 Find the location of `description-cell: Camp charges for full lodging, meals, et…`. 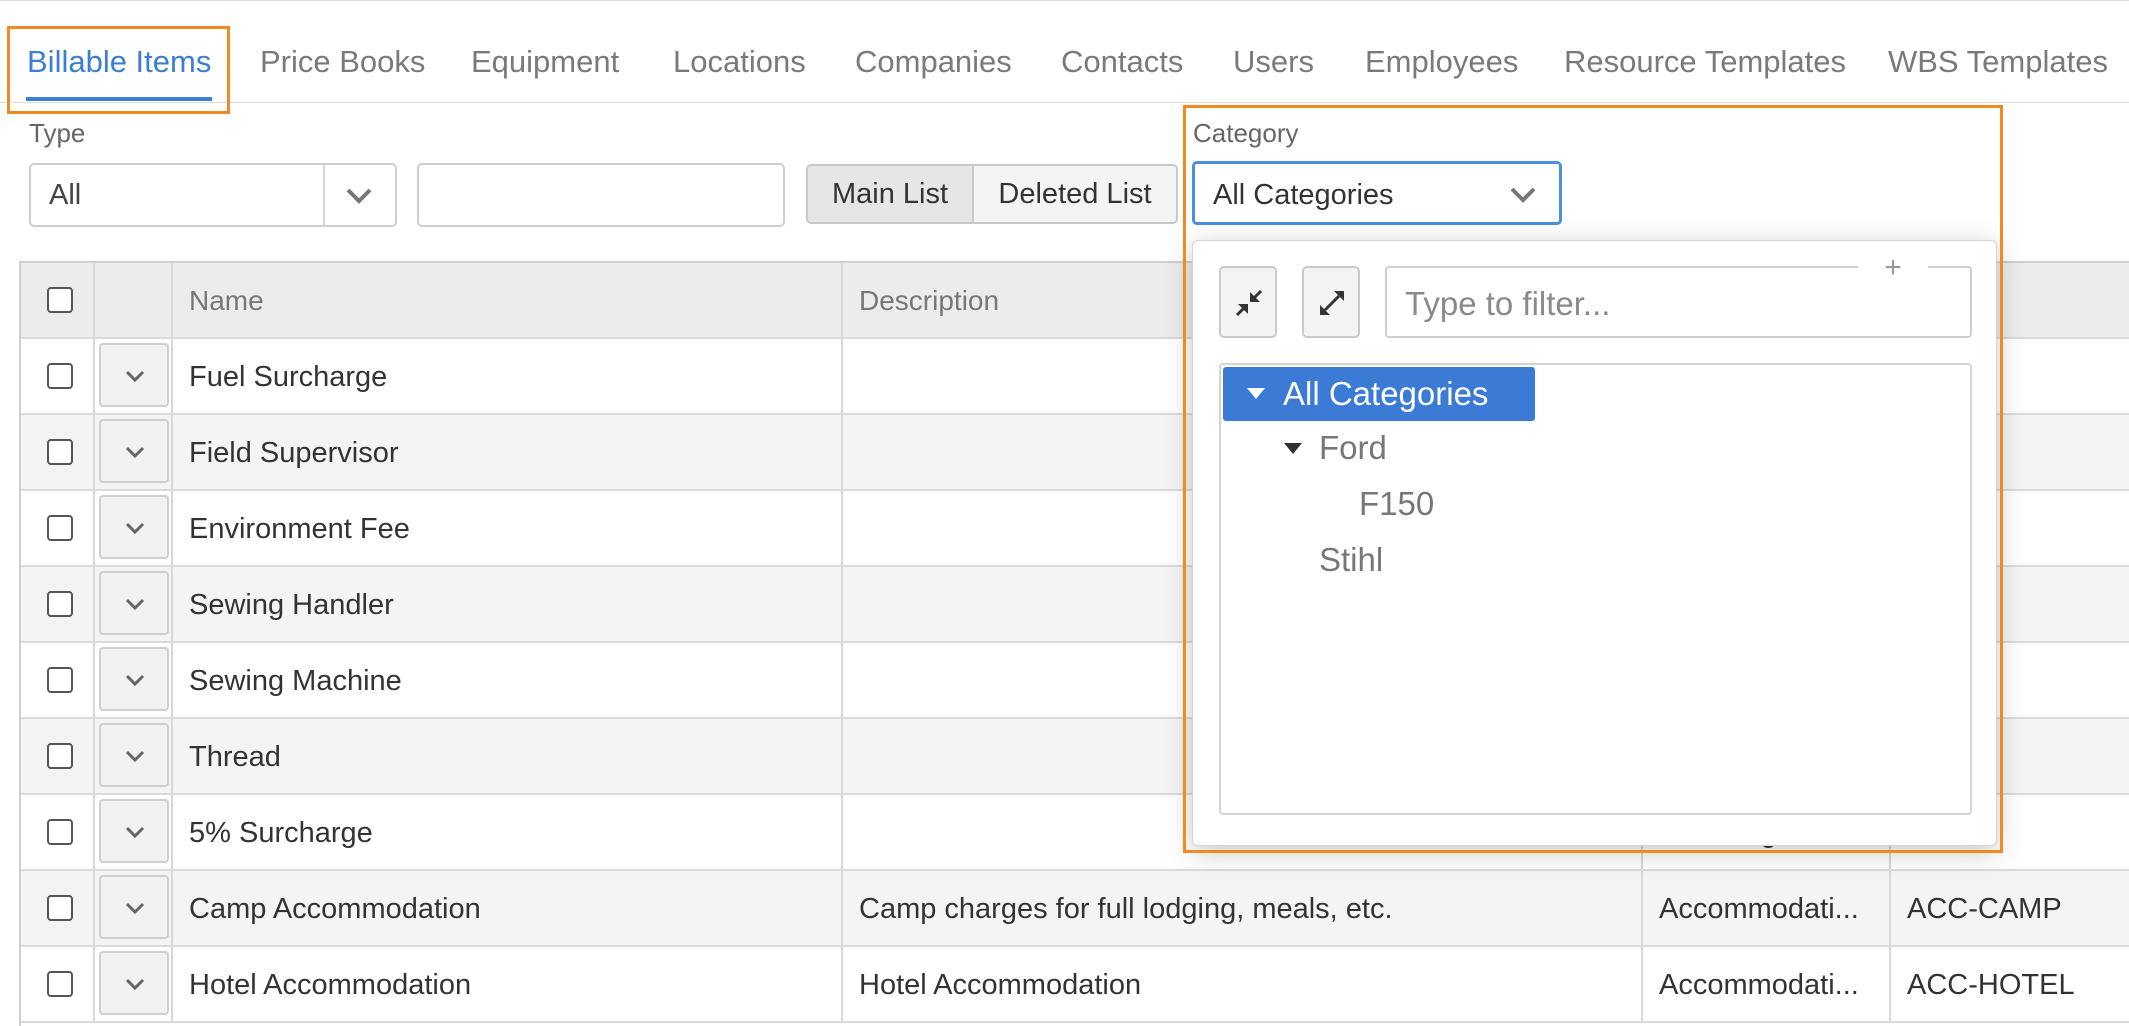

description-cell: Camp charges for full lodging, meals, et… is located at coordinates (1243, 908).